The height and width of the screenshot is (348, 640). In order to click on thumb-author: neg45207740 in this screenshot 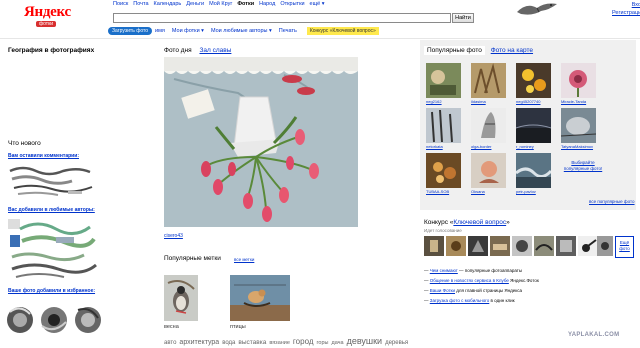, I will do `click(528, 101)`.